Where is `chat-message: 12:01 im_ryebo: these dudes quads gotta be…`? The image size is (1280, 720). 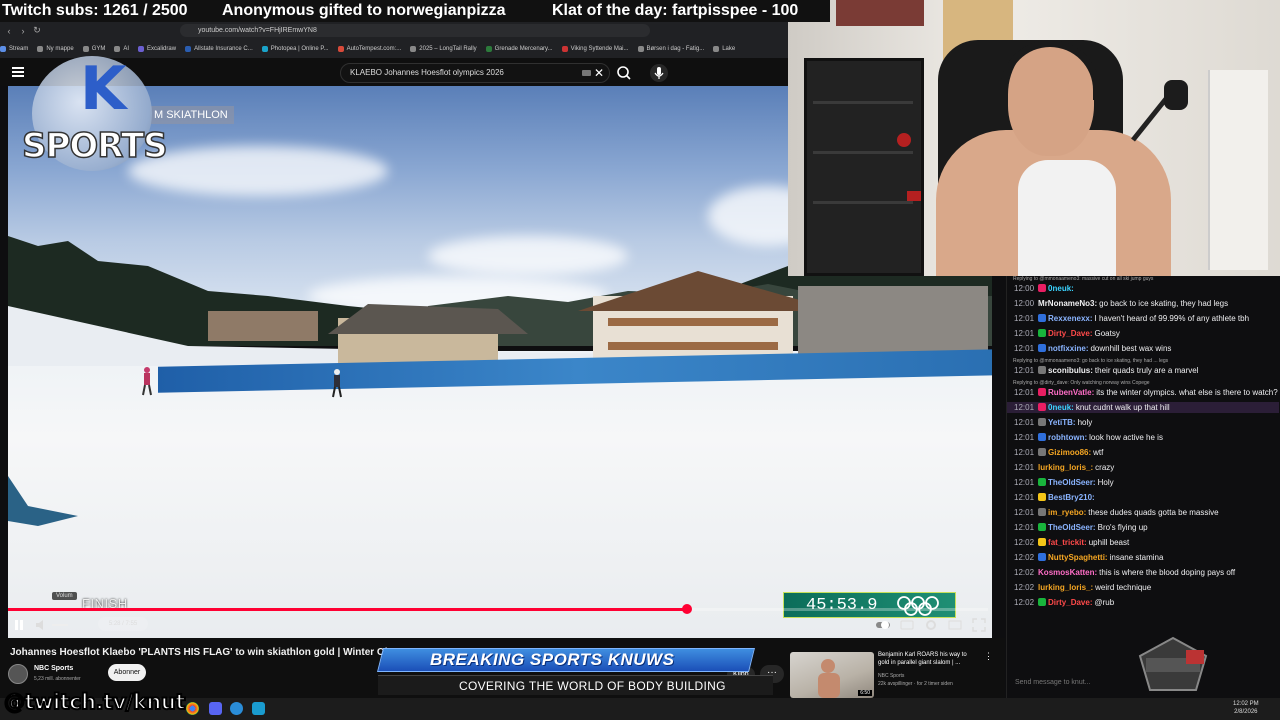 chat-message: 12:01 im_ryebo: these dudes quads gotta be… is located at coordinates (1146, 512).